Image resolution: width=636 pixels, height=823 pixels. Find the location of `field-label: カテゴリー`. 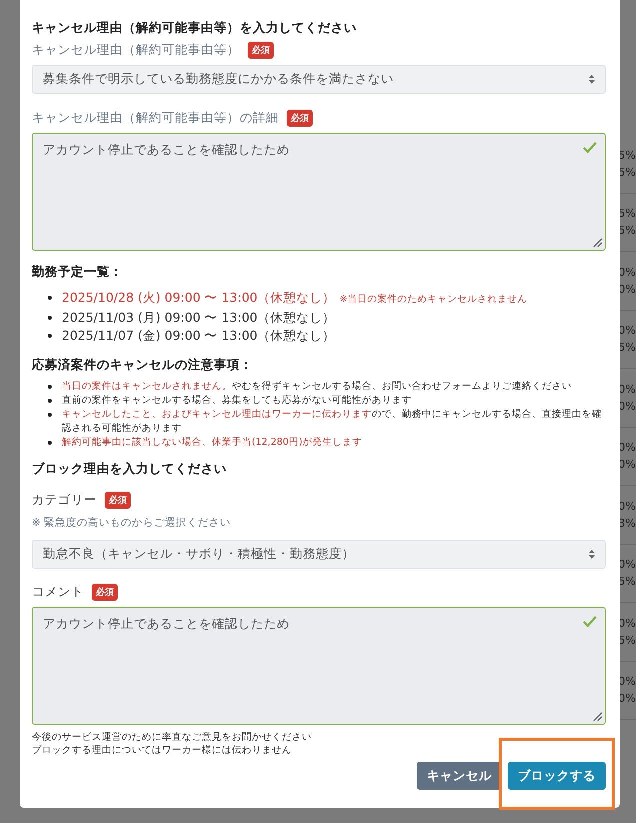

field-label: カテゴリー is located at coordinates (64, 500).